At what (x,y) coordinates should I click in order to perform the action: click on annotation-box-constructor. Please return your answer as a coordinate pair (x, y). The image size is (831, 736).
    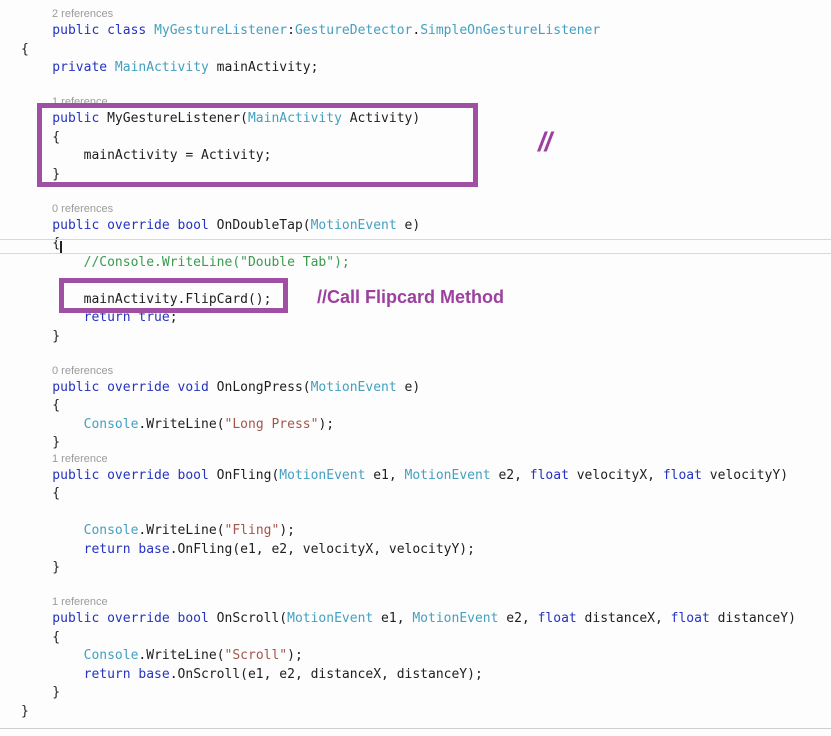
    Looking at the image, I should click on (257, 145).